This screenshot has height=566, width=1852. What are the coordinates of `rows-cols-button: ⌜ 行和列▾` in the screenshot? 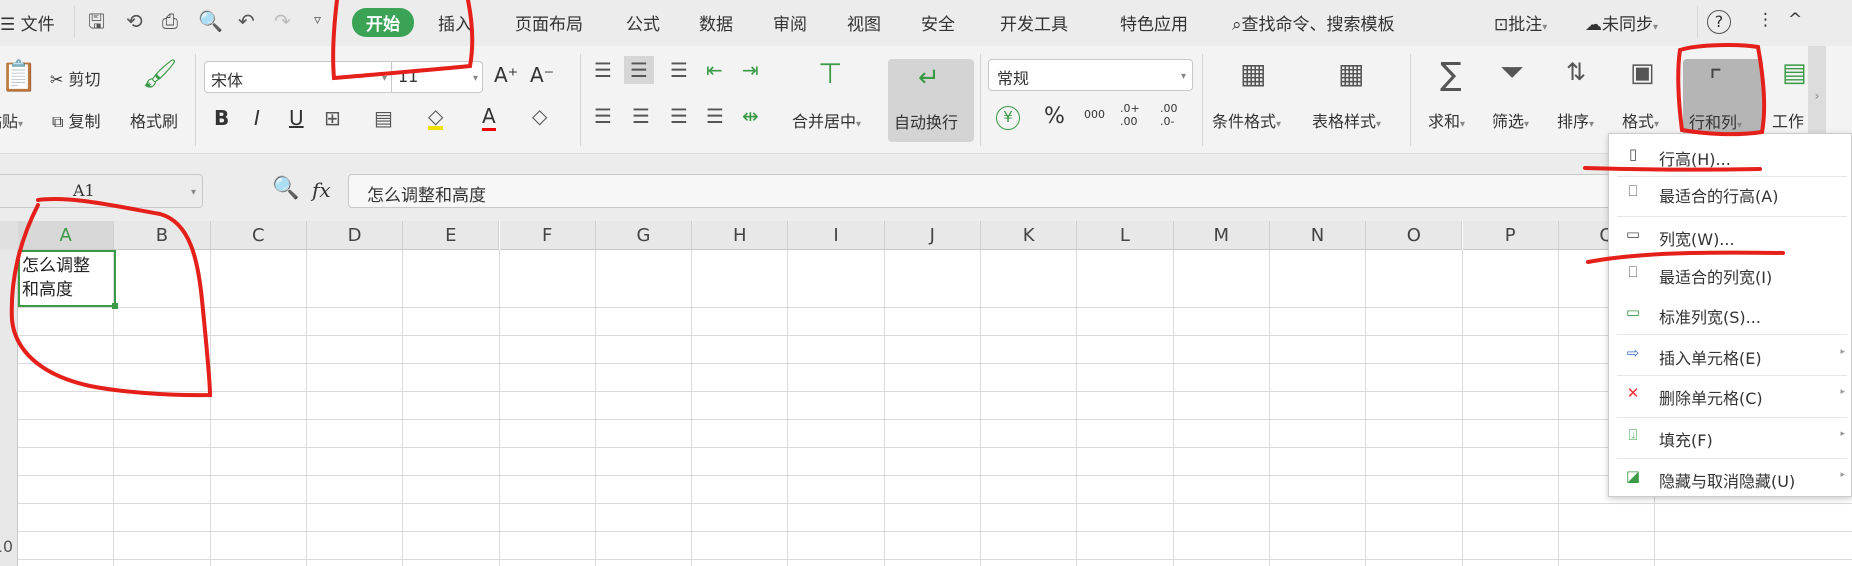 It's located at (1723, 100).